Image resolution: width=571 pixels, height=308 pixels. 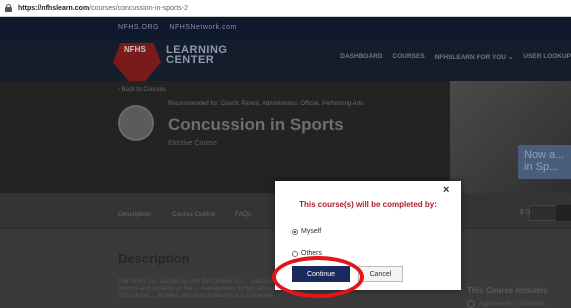 What do you see at coordinates (202, 27) in the screenshot?
I see `nfhs-network-link: NFHSNetwork.com` at bounding box center [202, 27].